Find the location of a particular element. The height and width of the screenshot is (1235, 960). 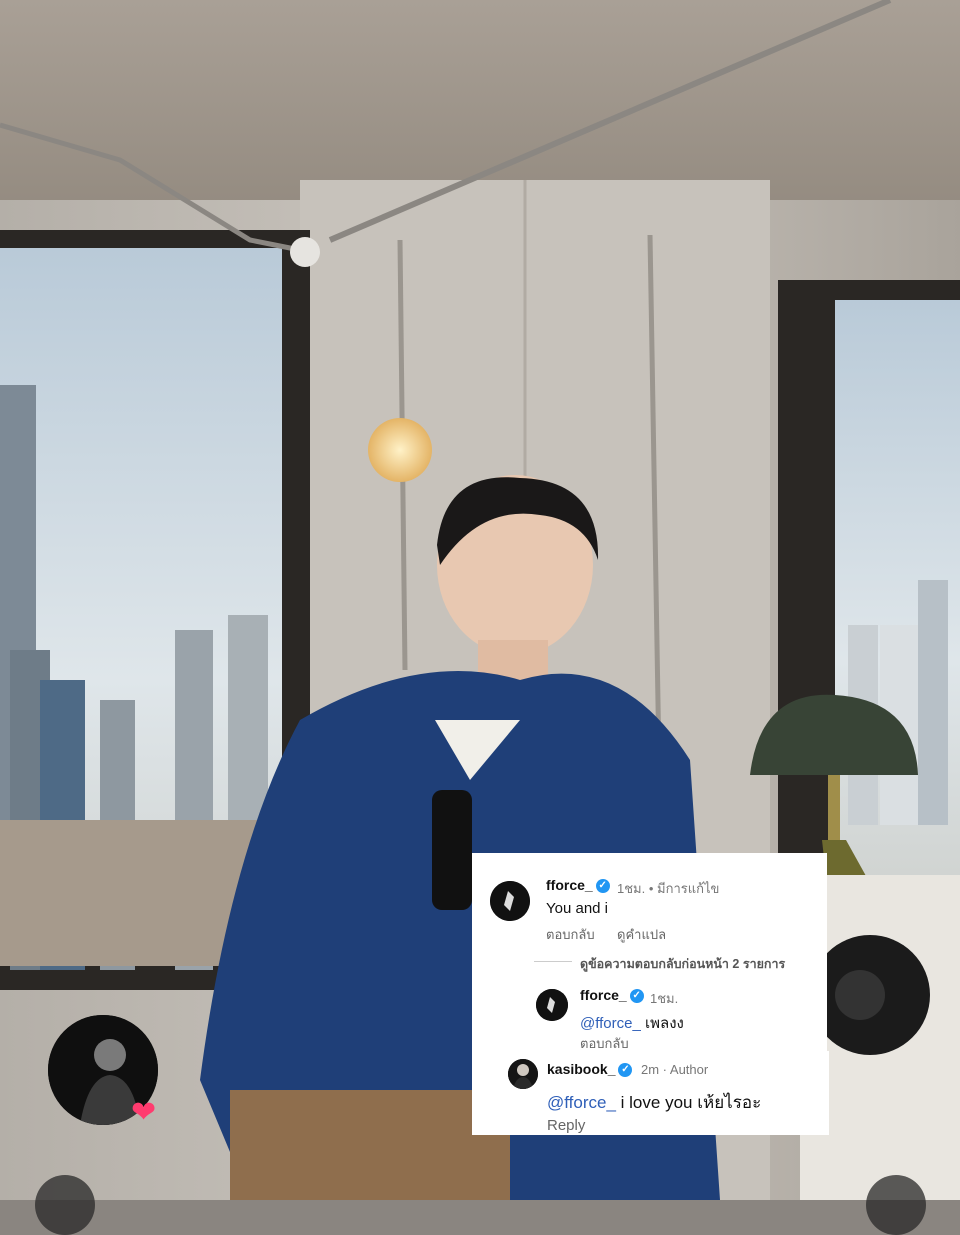

comment-text: You and i is located at coordinates (577, 908).